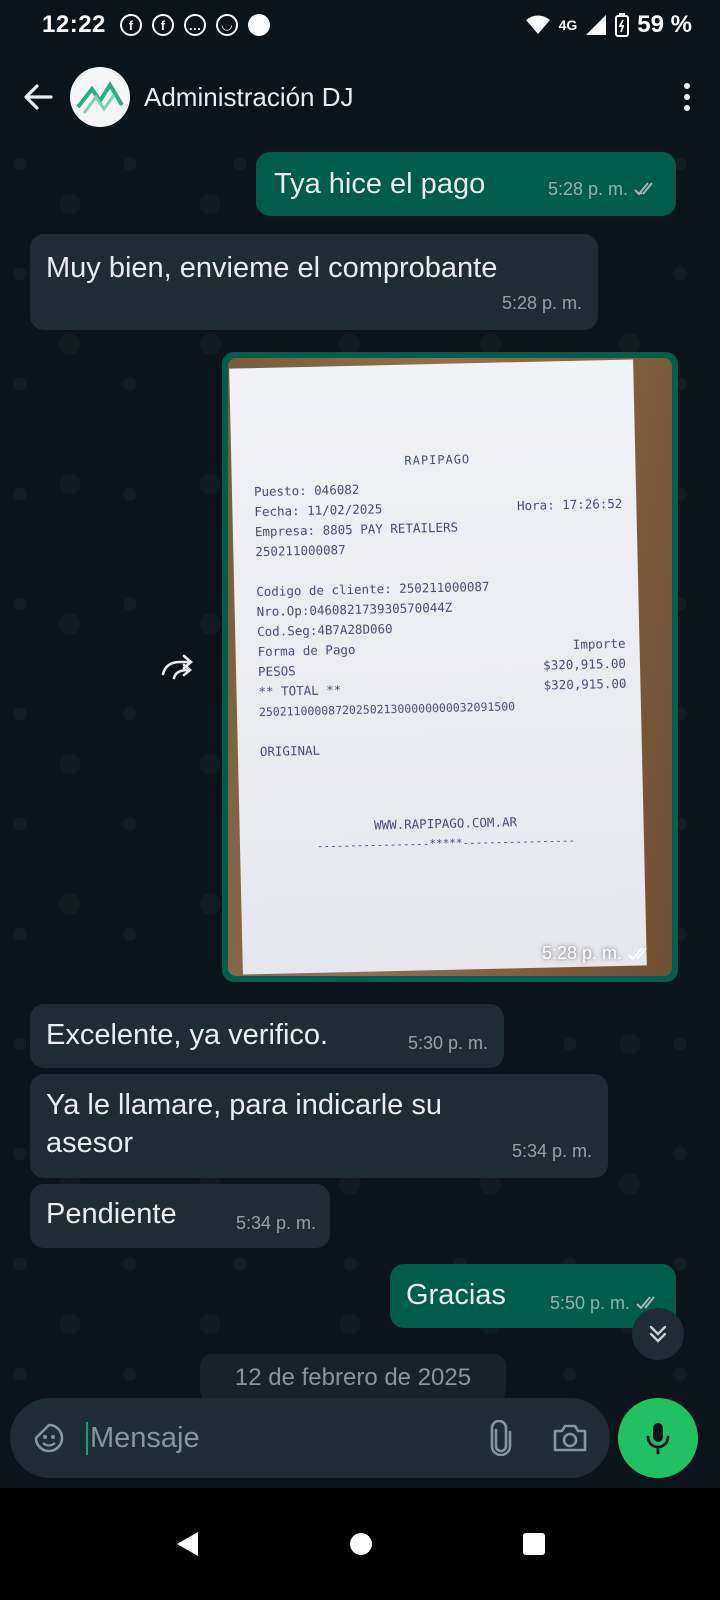 The width and height of the screenshot is (720, 1600). Describe the element at coordinates (353, 1378) in the screenshot. I see `date-divider: 12 de febrero de 2025` at that location.